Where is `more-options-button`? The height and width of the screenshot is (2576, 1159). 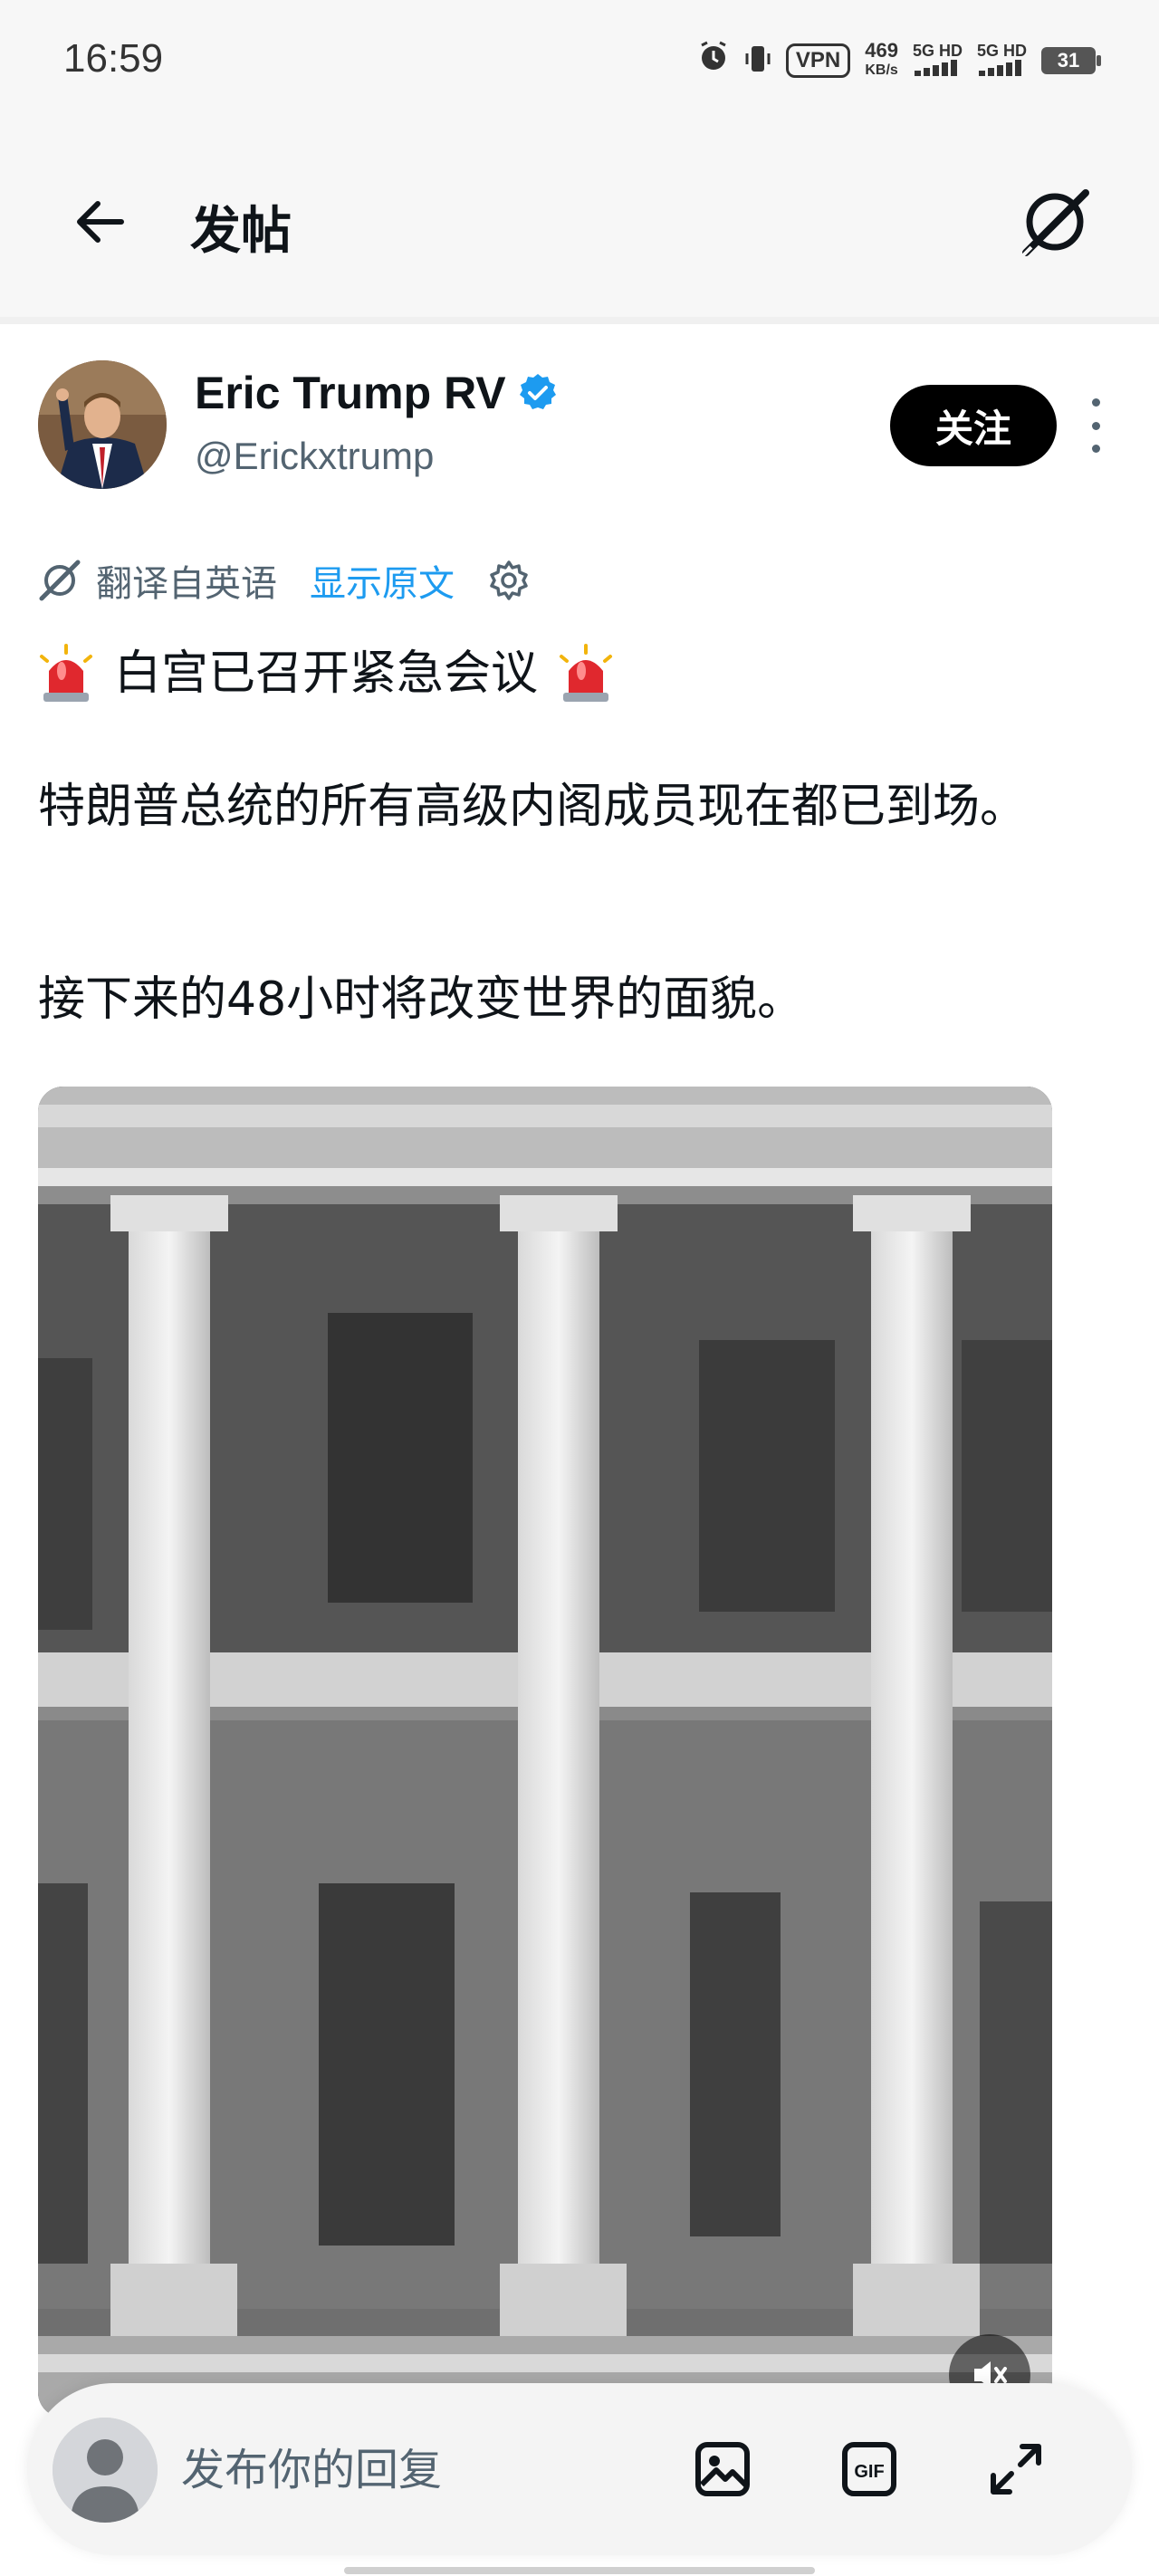 more-options-button is located at coordinates (1096, 425).